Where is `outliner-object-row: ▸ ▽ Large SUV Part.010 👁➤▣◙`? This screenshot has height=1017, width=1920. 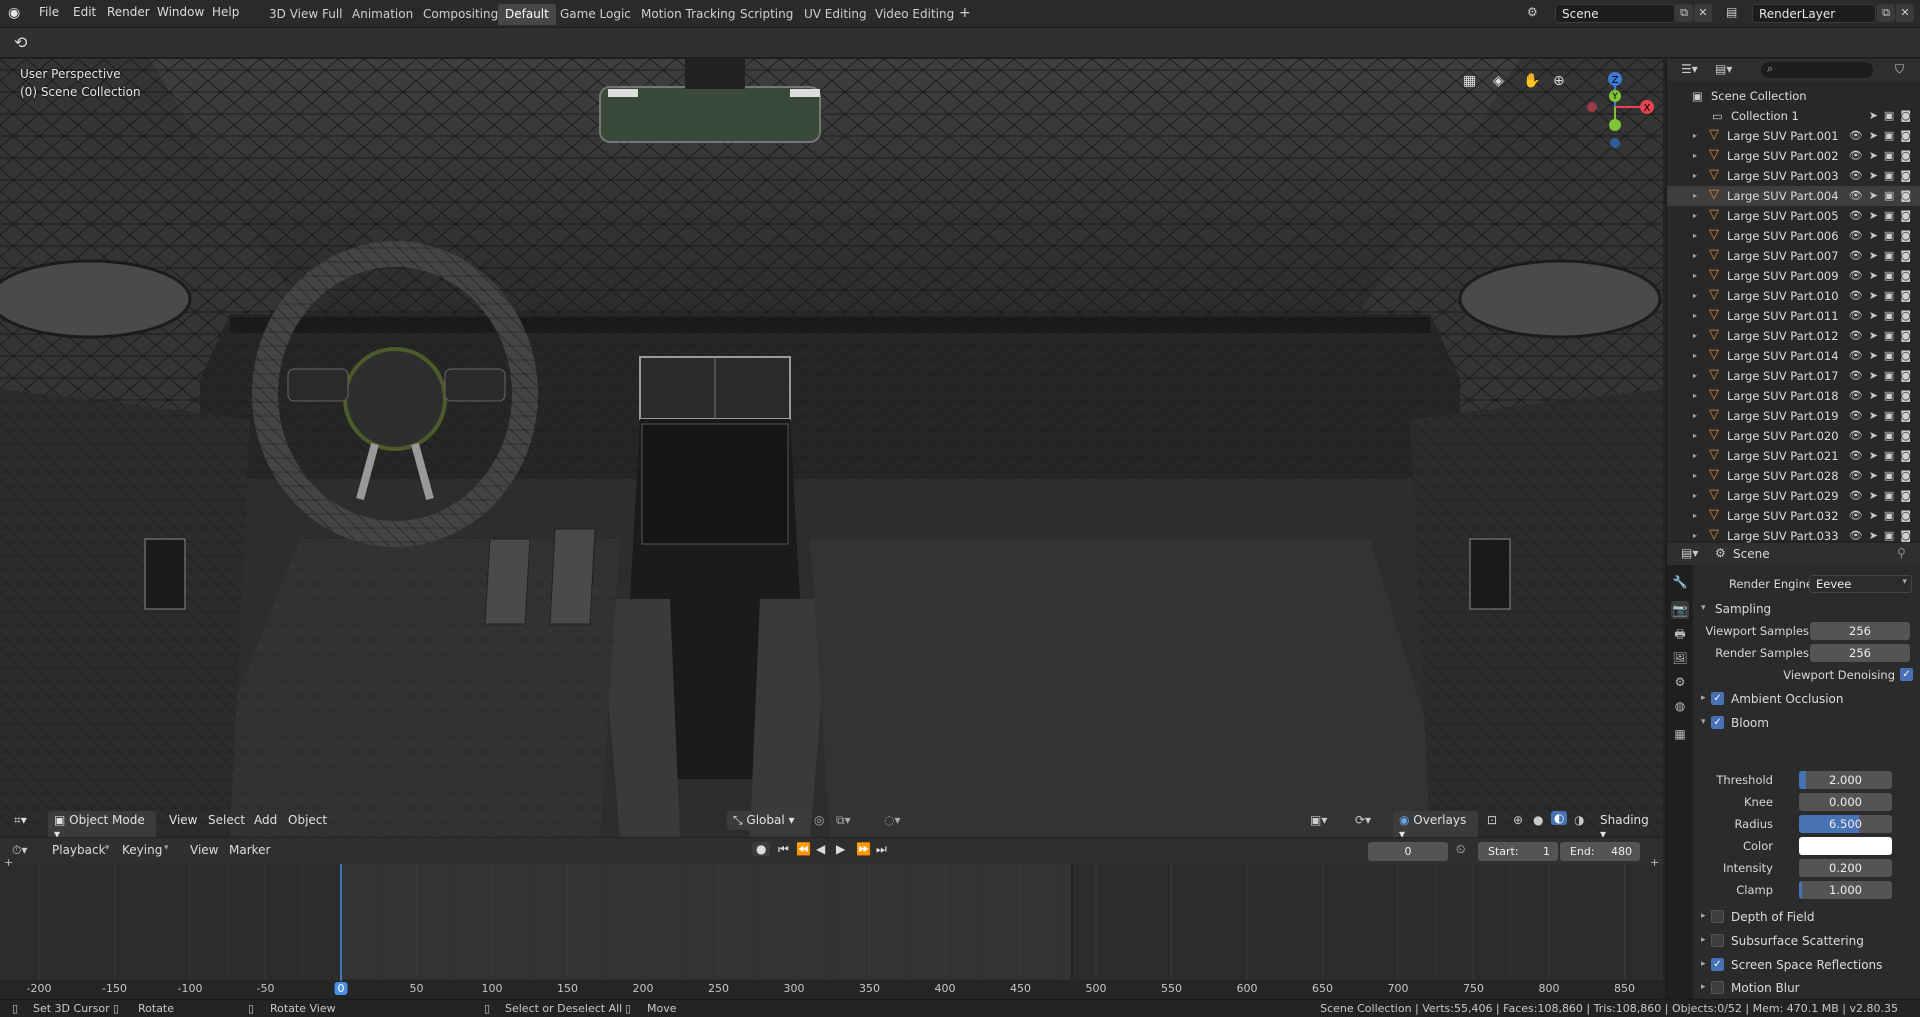 outliner-object-row: ▸ ▽ Large SUV Part.010 👁➤▣◙ is located at coordinates (1793, 296).